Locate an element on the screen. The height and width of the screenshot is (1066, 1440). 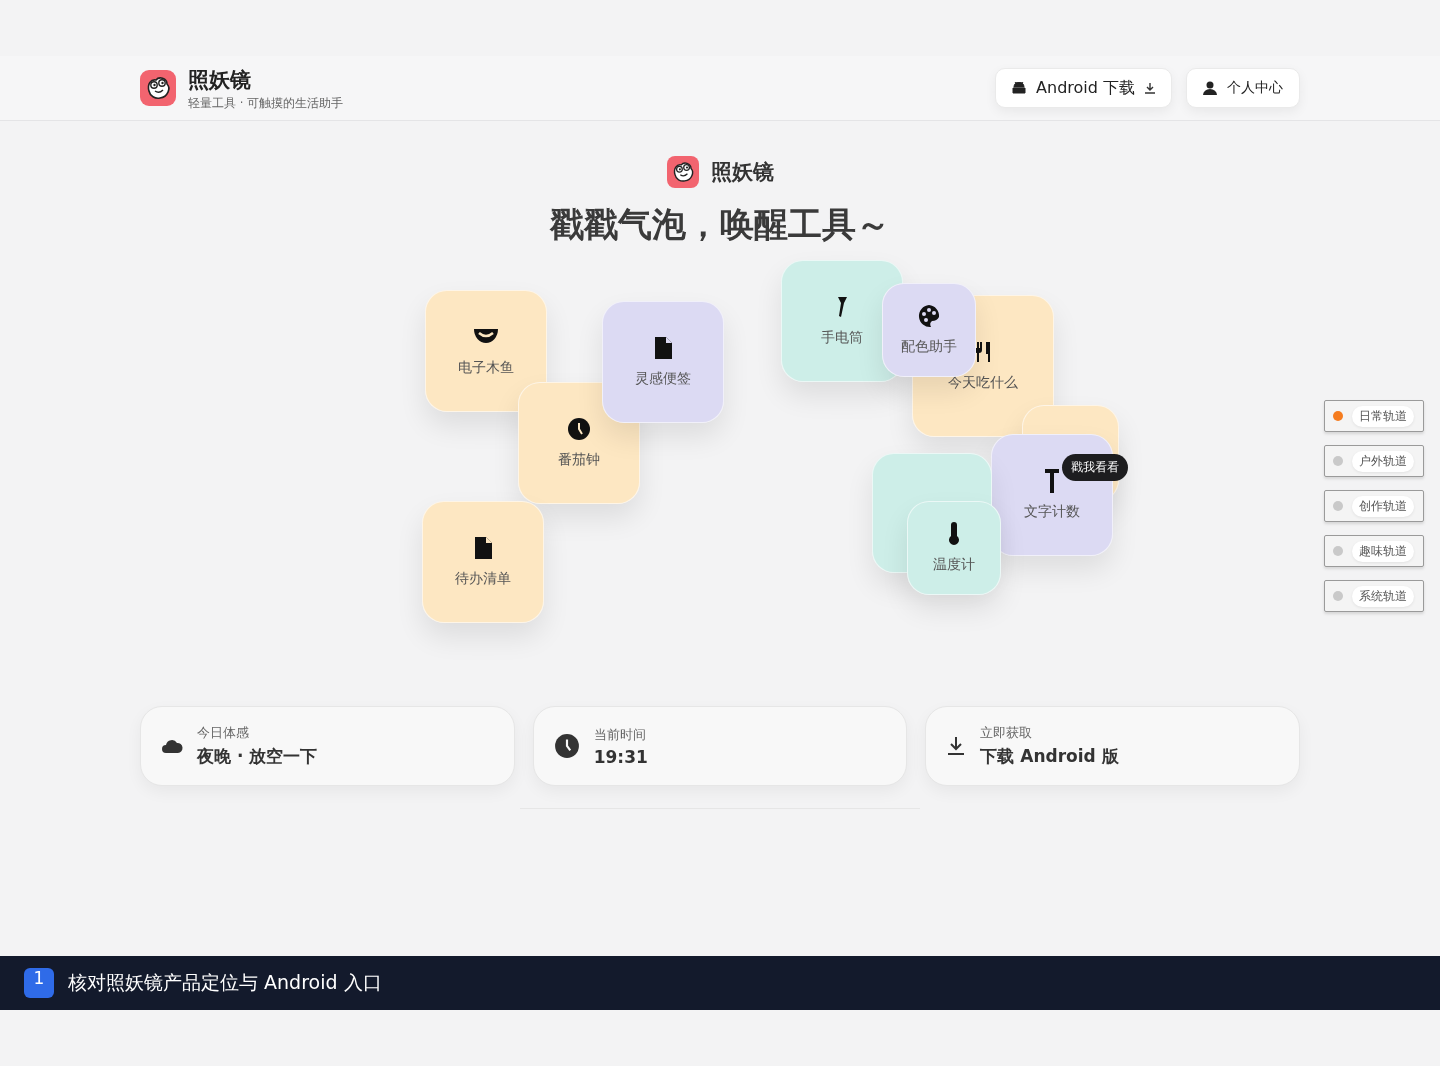
annotation-text: 核对照妖镜产品定位与 Android 入口 is located at coordinates (225, 982).